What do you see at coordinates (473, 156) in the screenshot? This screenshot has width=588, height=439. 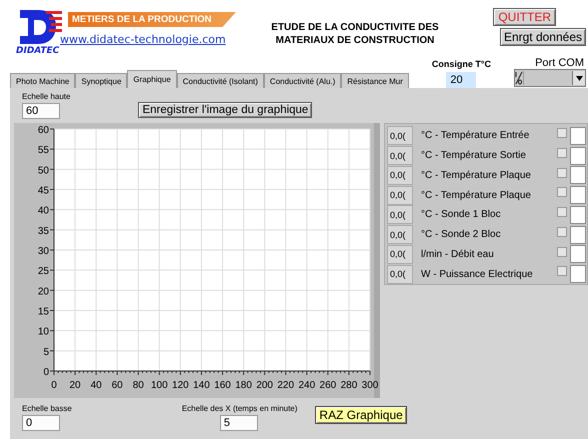 I see `channel-label: °C - Température Sortie` at bounding box center [473, 156].